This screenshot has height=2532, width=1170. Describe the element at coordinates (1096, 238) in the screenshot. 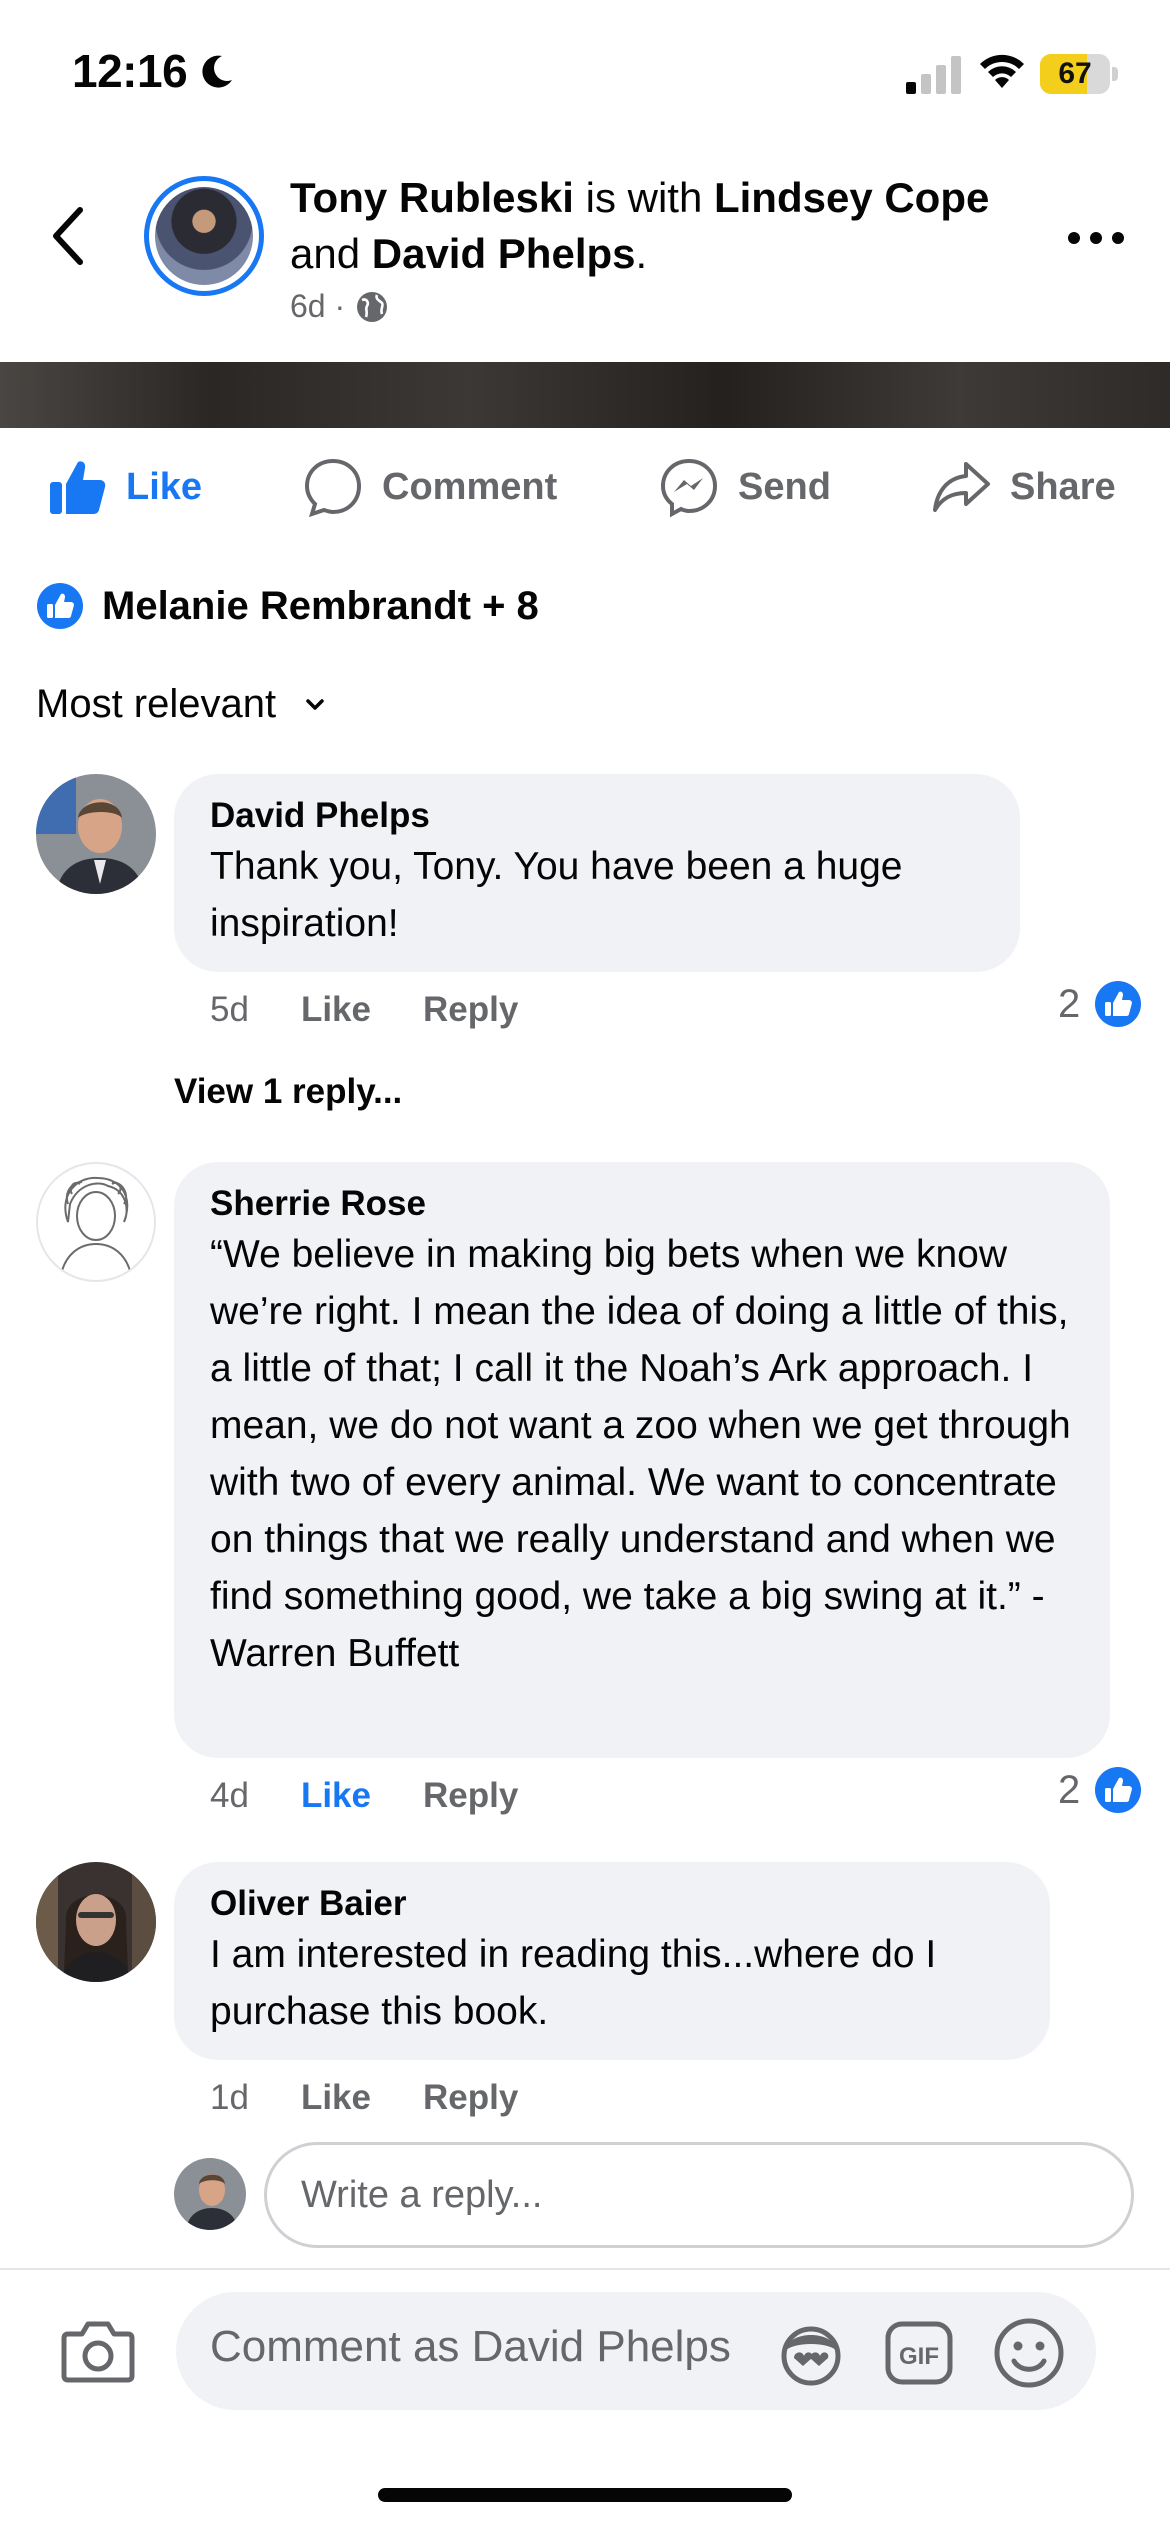

I see `more-horizontal-icon` at that location.